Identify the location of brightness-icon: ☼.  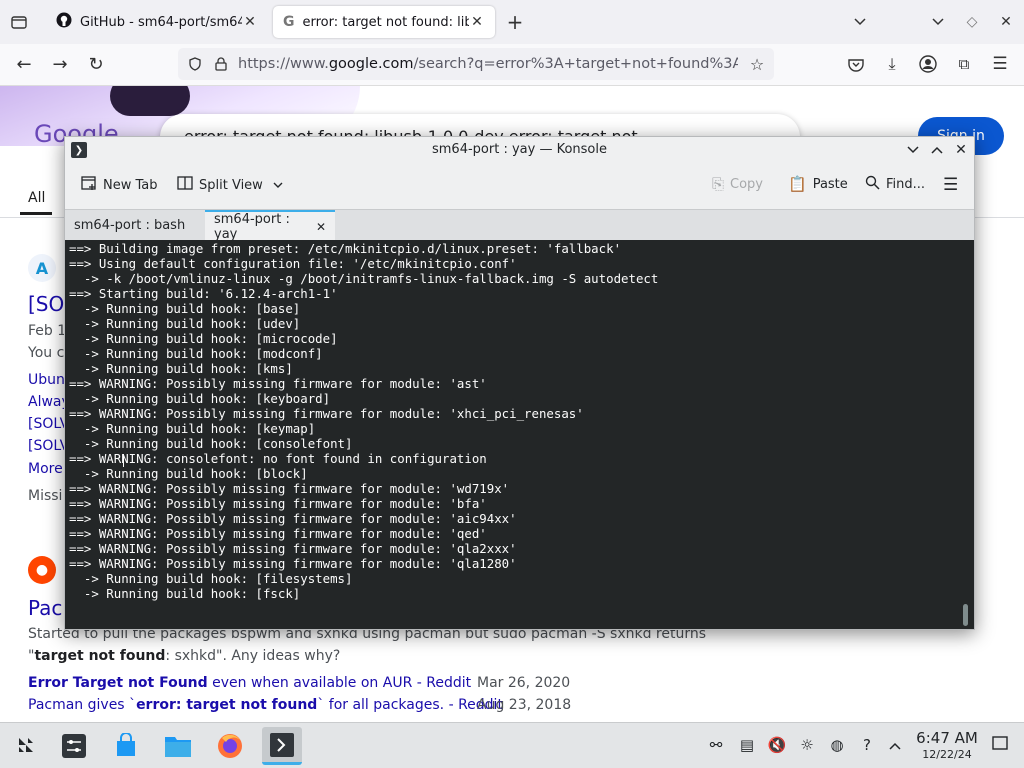
(807, 745).